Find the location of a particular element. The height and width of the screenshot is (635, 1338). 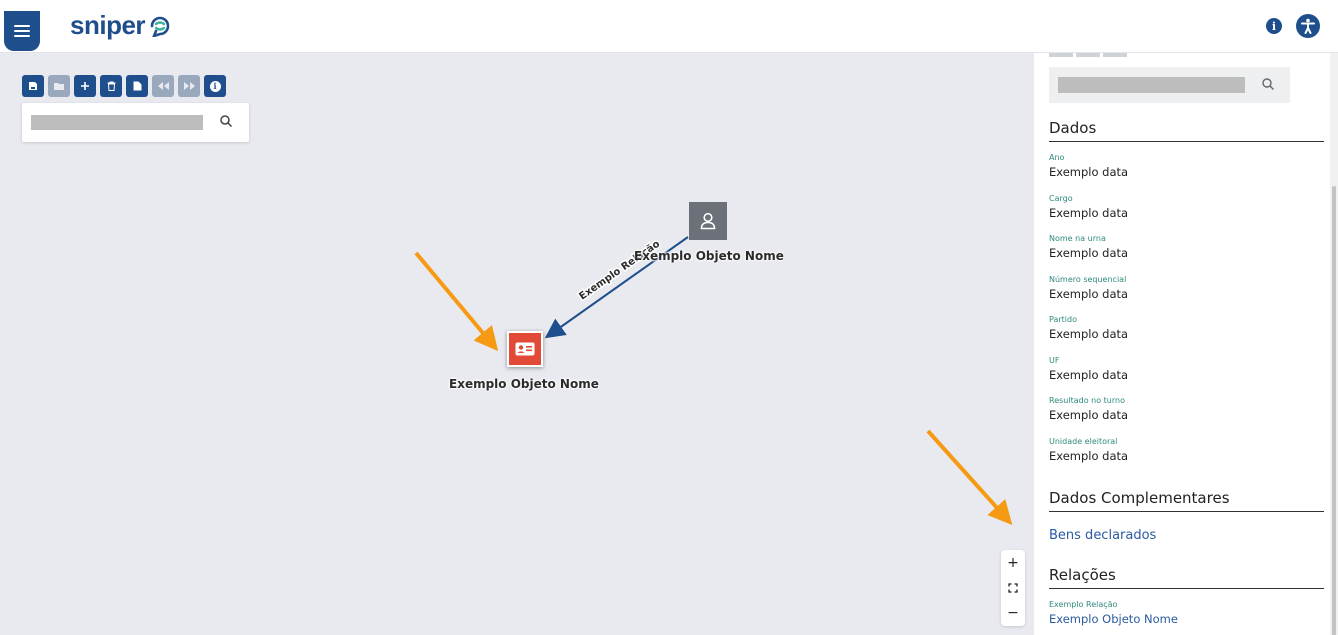

top-bar: sniper i is located at coordinates (669, 26).